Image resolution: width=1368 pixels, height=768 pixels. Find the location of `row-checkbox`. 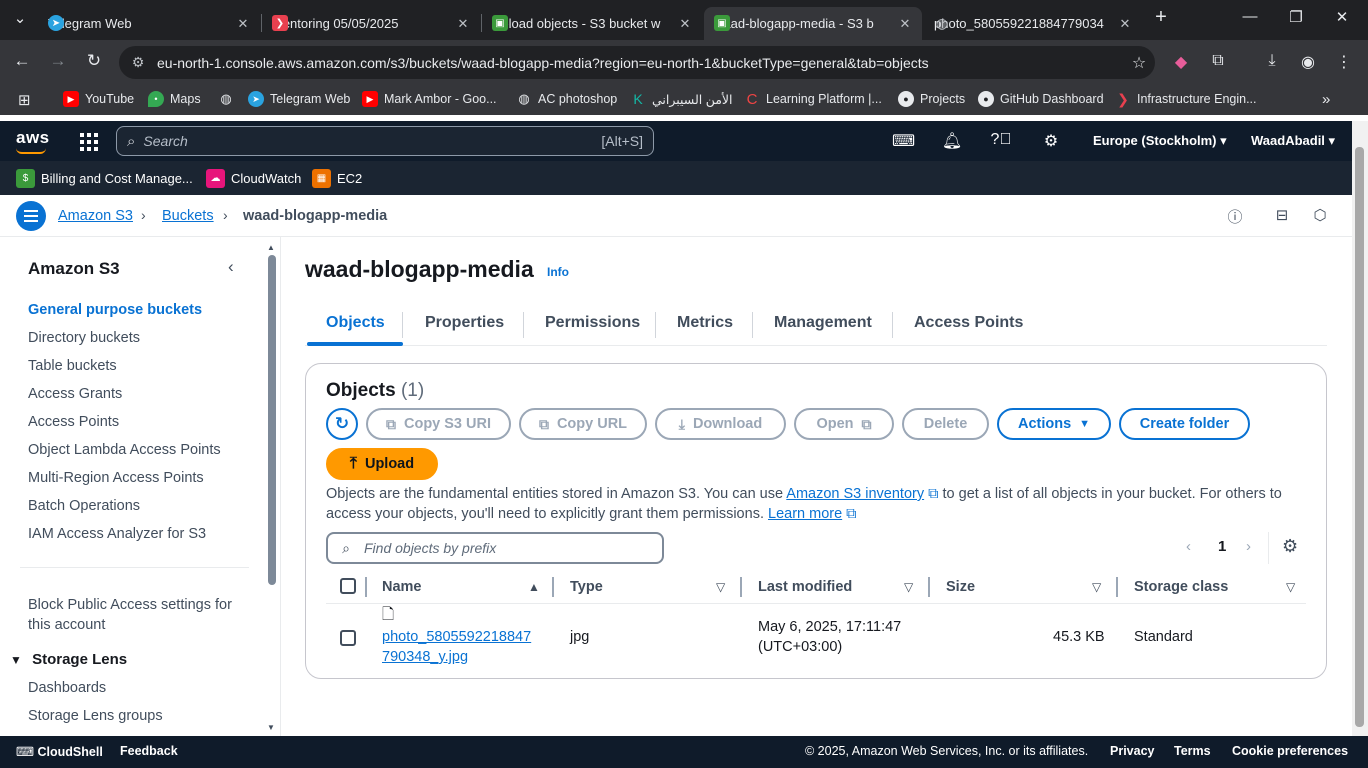

row-checkbox is located at coordinates (348, 638).